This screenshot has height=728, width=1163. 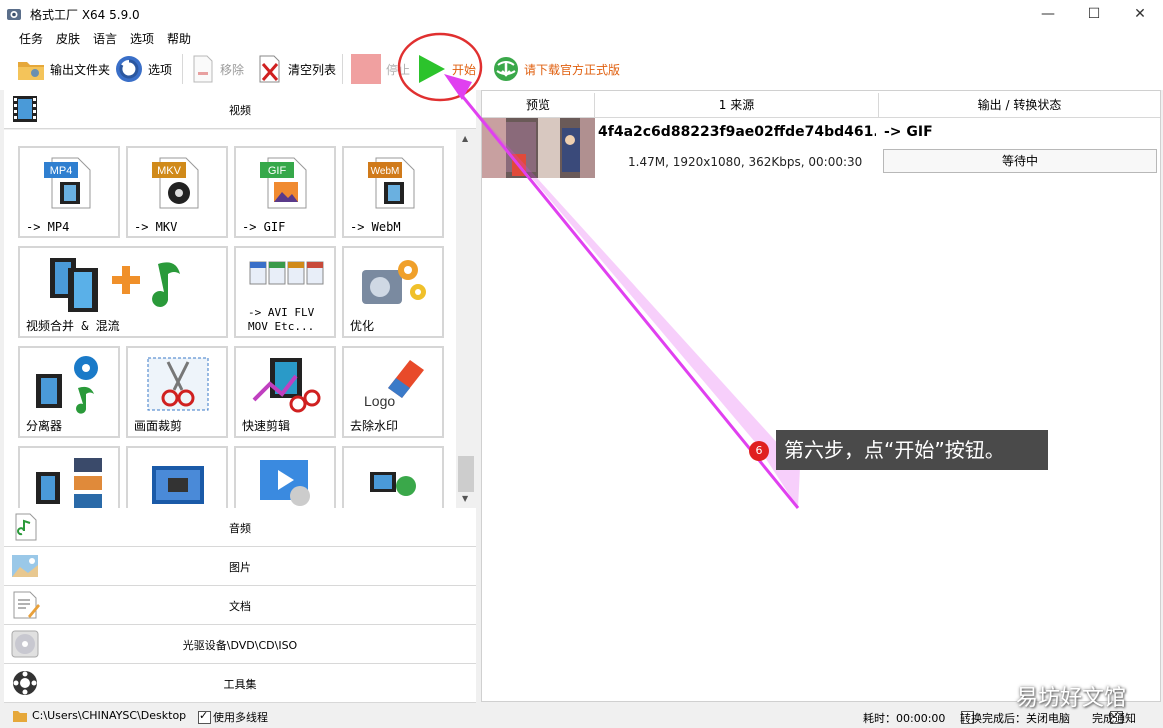 I want to click on step-tooltip: 第六步，点“开始”按钮。, so click(x=912, y=450).